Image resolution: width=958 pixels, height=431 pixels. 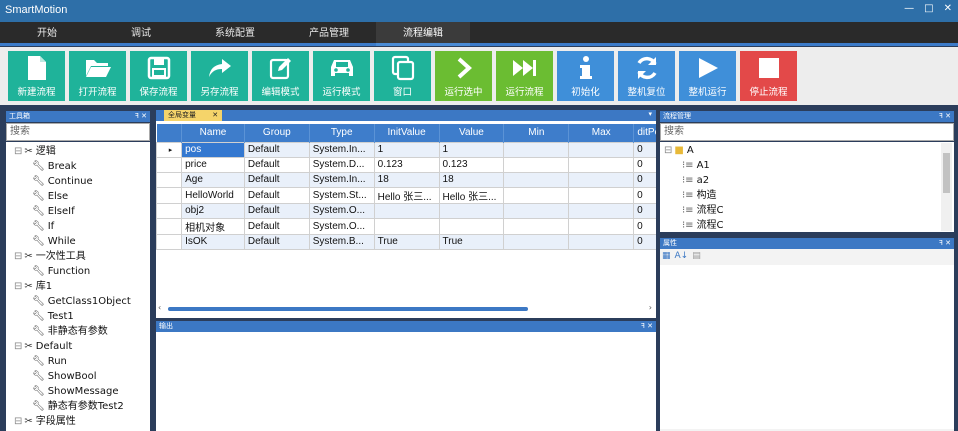 What do you see at coordinates (406, 210) in the screenshot?
I see `table-row: obj2 Default System.O... 0` at bounding box center [406, 210].